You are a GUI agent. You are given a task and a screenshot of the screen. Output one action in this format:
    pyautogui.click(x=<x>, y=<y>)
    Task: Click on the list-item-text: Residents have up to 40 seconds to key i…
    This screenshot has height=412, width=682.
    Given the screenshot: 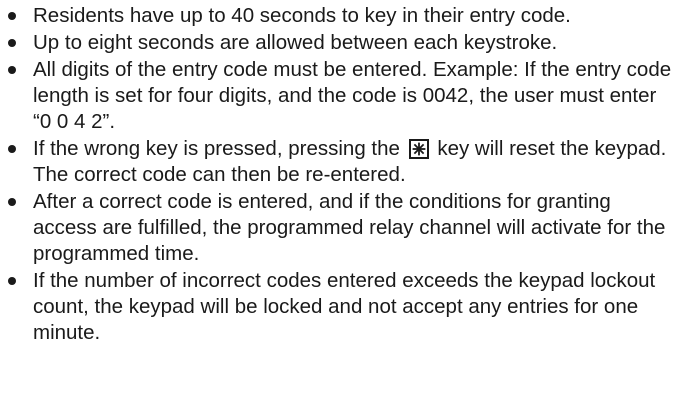 What is the action you would take?
    pyautogui.click(x=302, y=15)
    